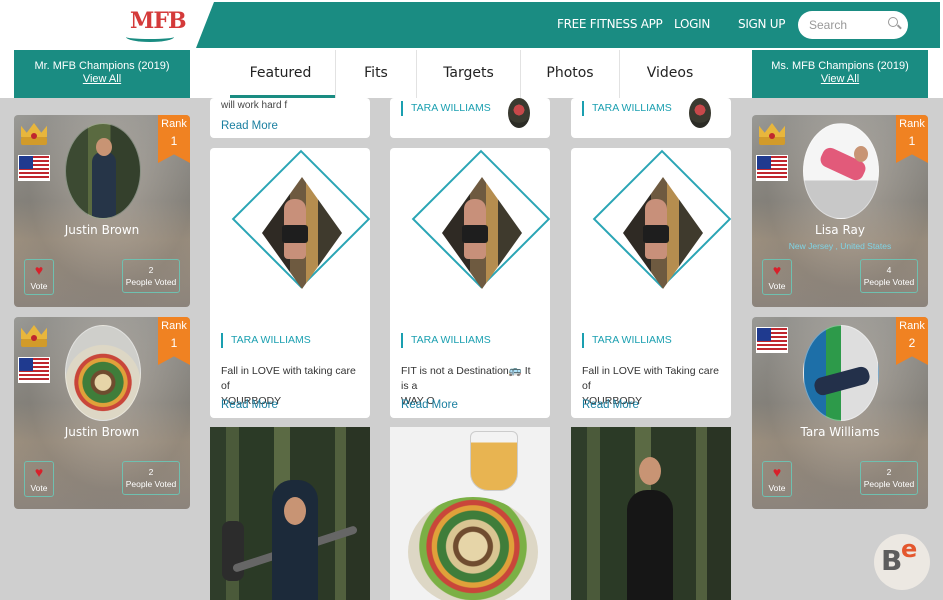  What do you see at coordinates (263, 74) in the screenshot?
I see `tab-featured: Featured` at bounding box center [263, 74].